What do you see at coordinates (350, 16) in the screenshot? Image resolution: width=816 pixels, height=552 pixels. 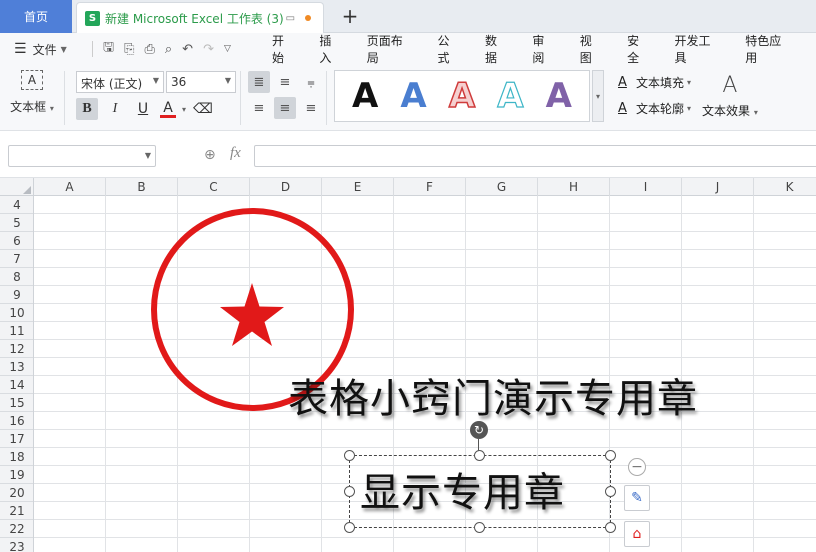 I see `new-tab-button: +` at bounding box center [350, 16].